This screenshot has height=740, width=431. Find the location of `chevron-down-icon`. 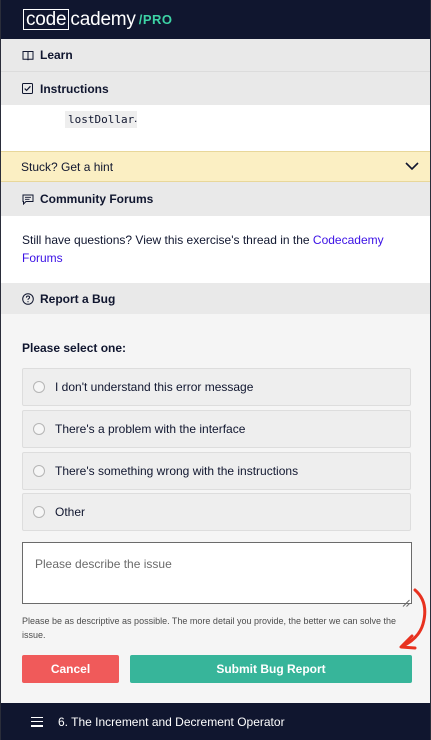

chevron-down-icon is located at coordinates (412, 167).